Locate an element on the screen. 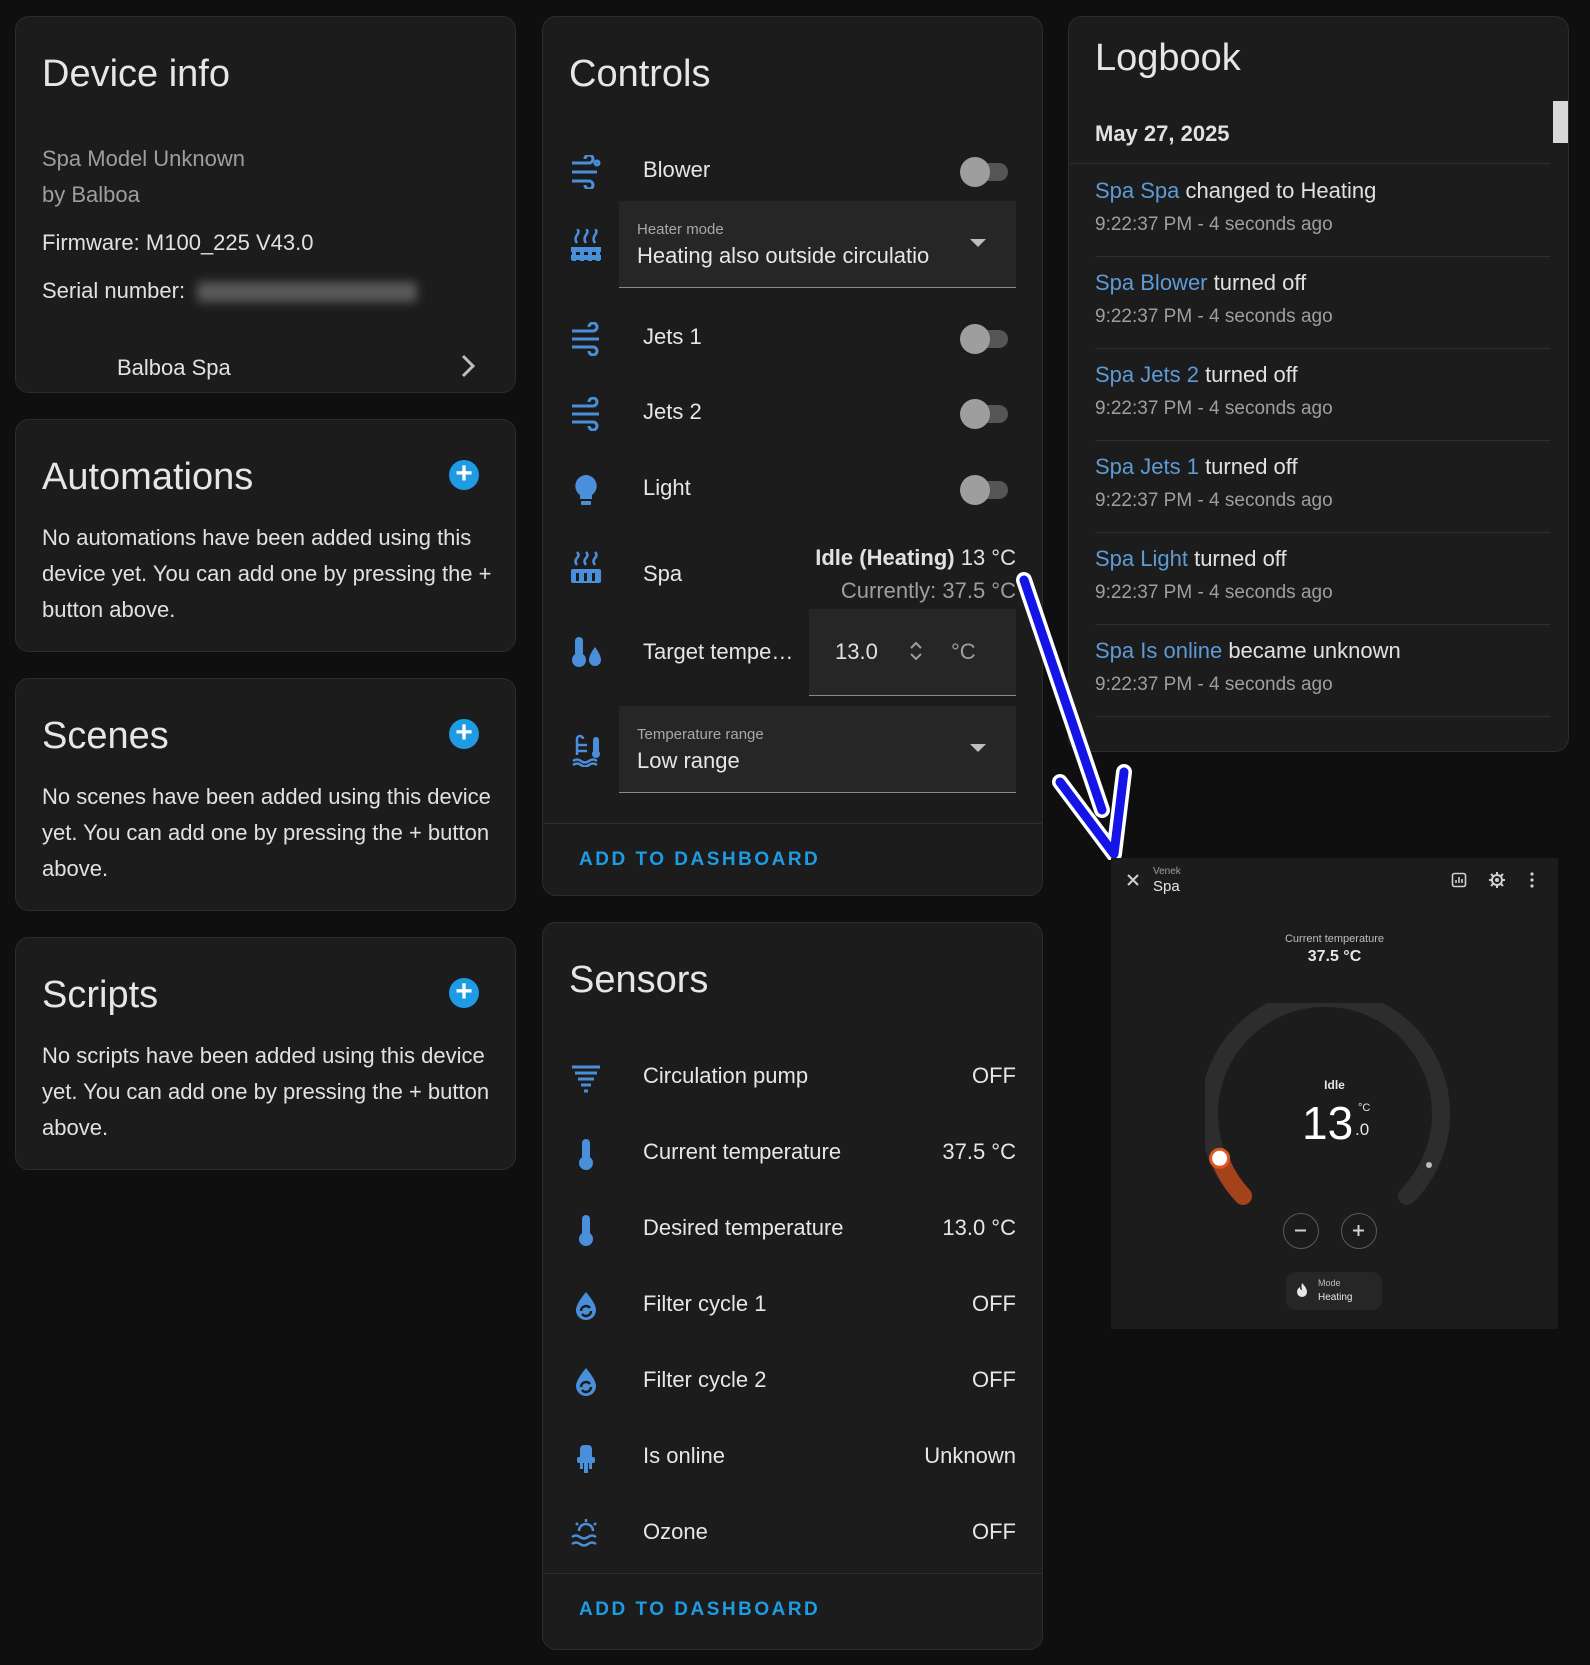 This screenshot has width=1590, height=1665. history-icon is located at coordinates (1459, 882).